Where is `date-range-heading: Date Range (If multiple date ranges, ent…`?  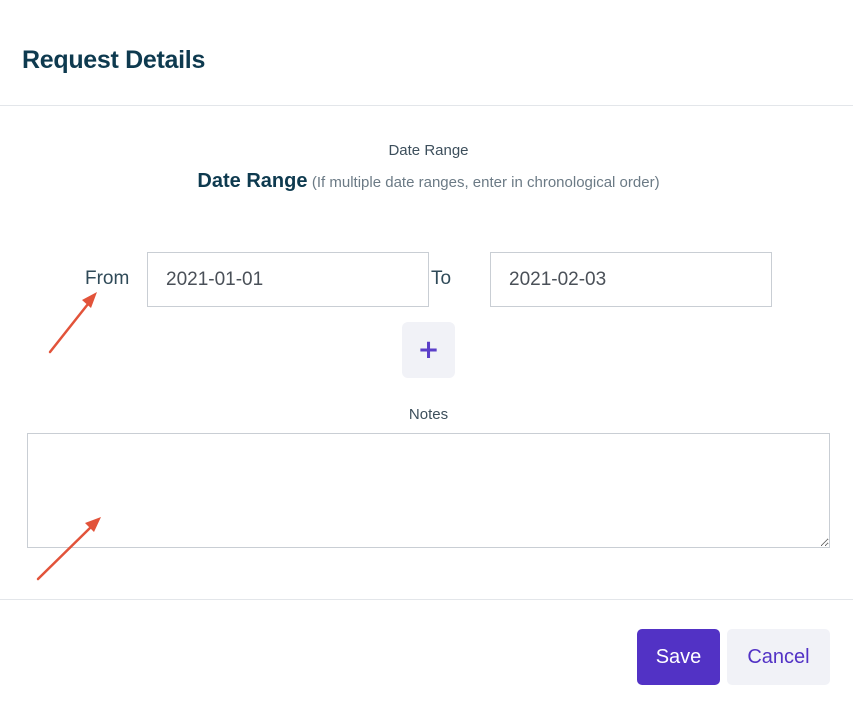 date-range-heading: Date Range (If multiple date ranges, ent… is located at coordinates (426, 181).